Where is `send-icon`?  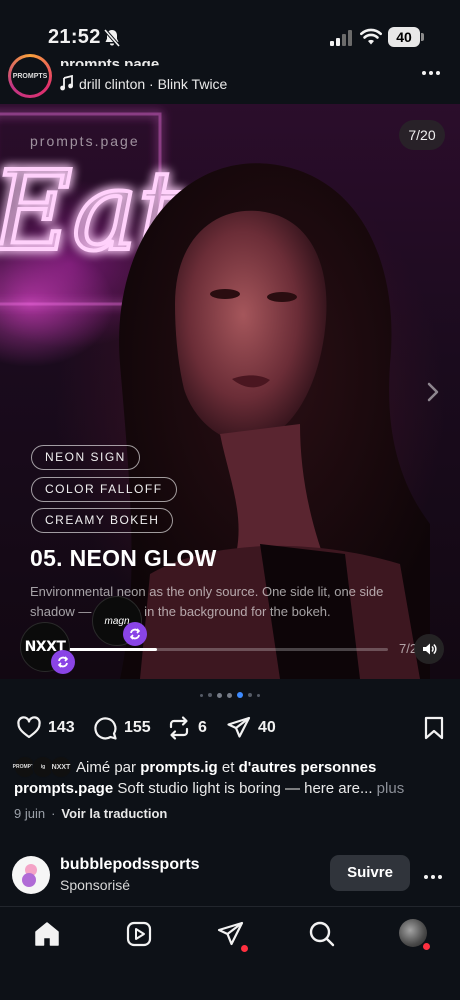
send-icon is located at coordinates (239, 727).